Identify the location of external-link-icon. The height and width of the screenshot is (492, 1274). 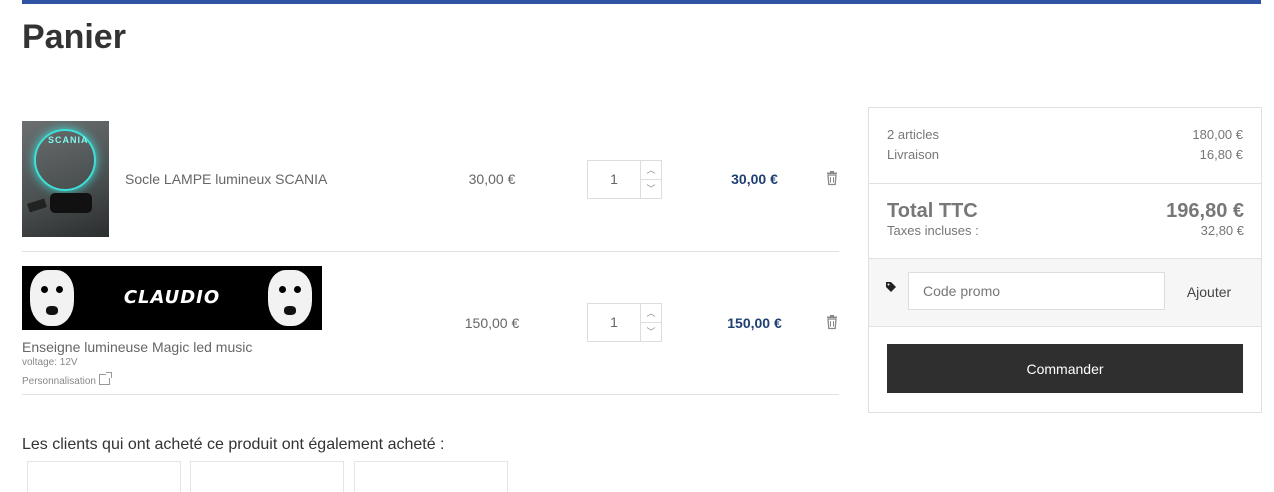
(105, 378).